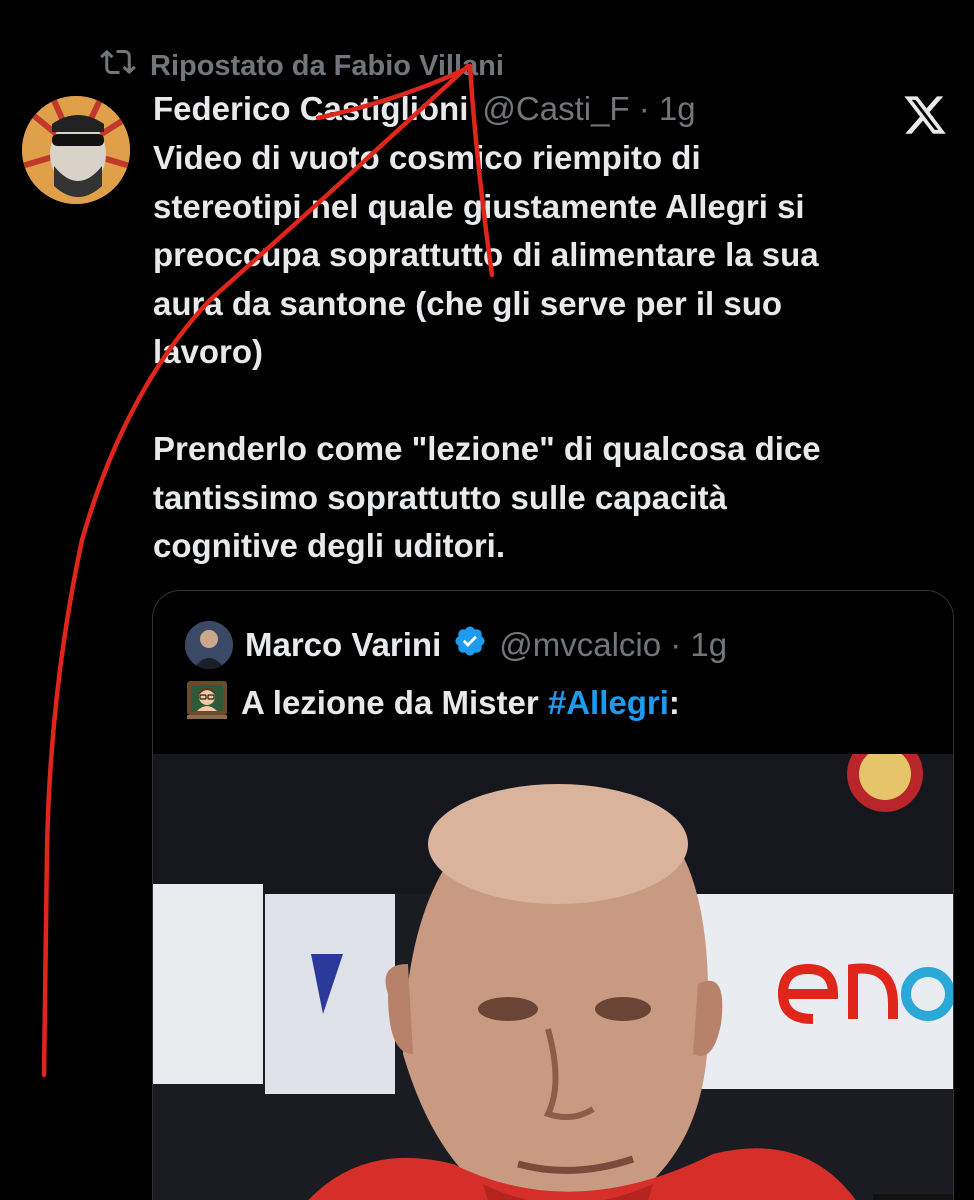  I want to click on quoted-author-avatar, so click(209, 645).